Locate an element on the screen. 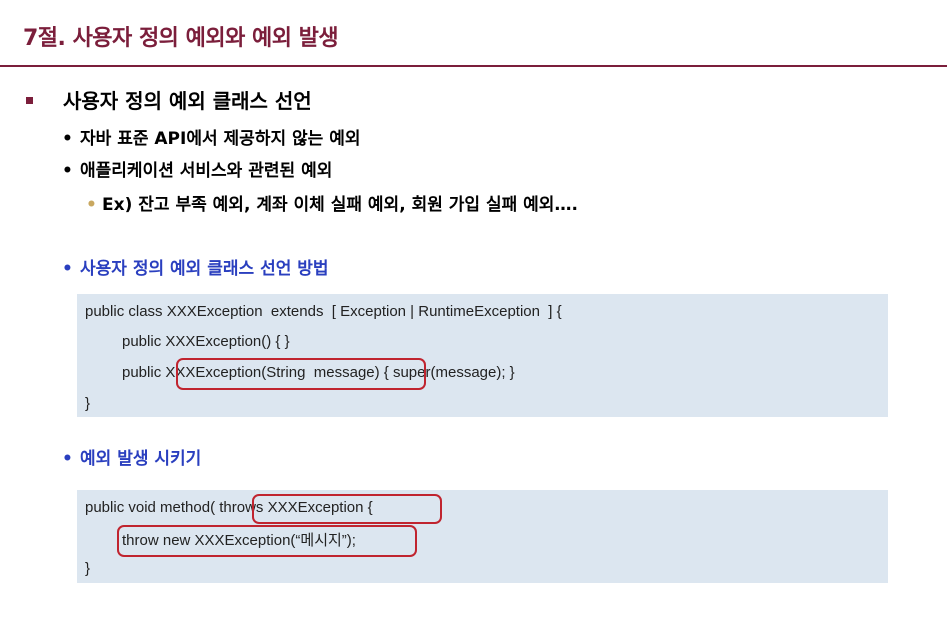 The height and width of the screenshot is (640, 947). square-bullet-icon is located at coordinates (29, 100).